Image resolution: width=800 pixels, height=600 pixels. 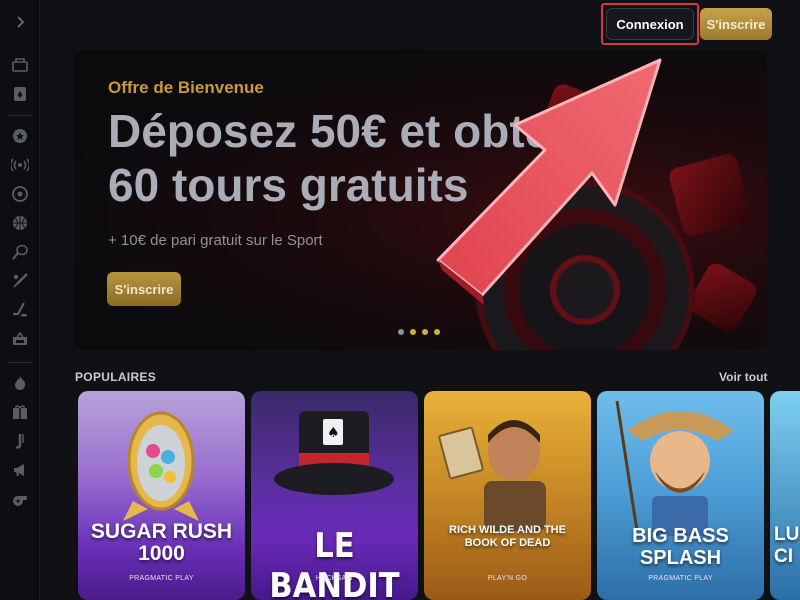 I want to click on game-provider: HACKSAW, so click(x=334, y=578).